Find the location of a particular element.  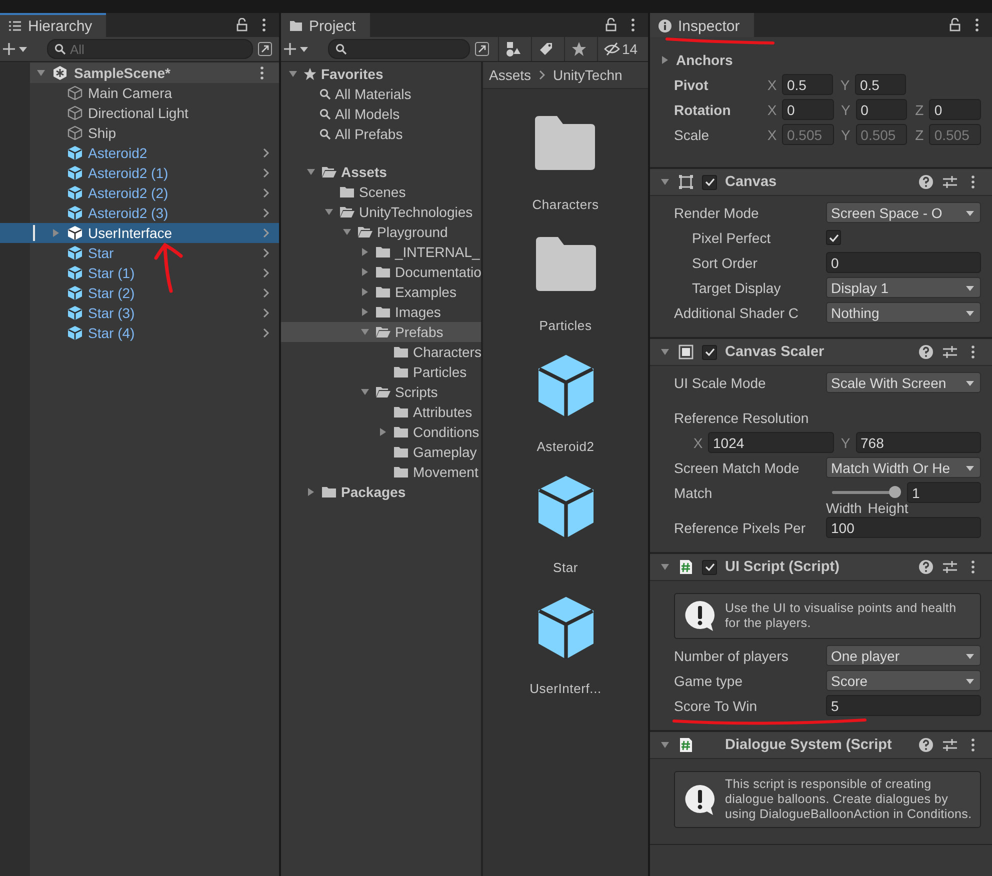

panel-tab: Project is located at coordinates (325, 25).